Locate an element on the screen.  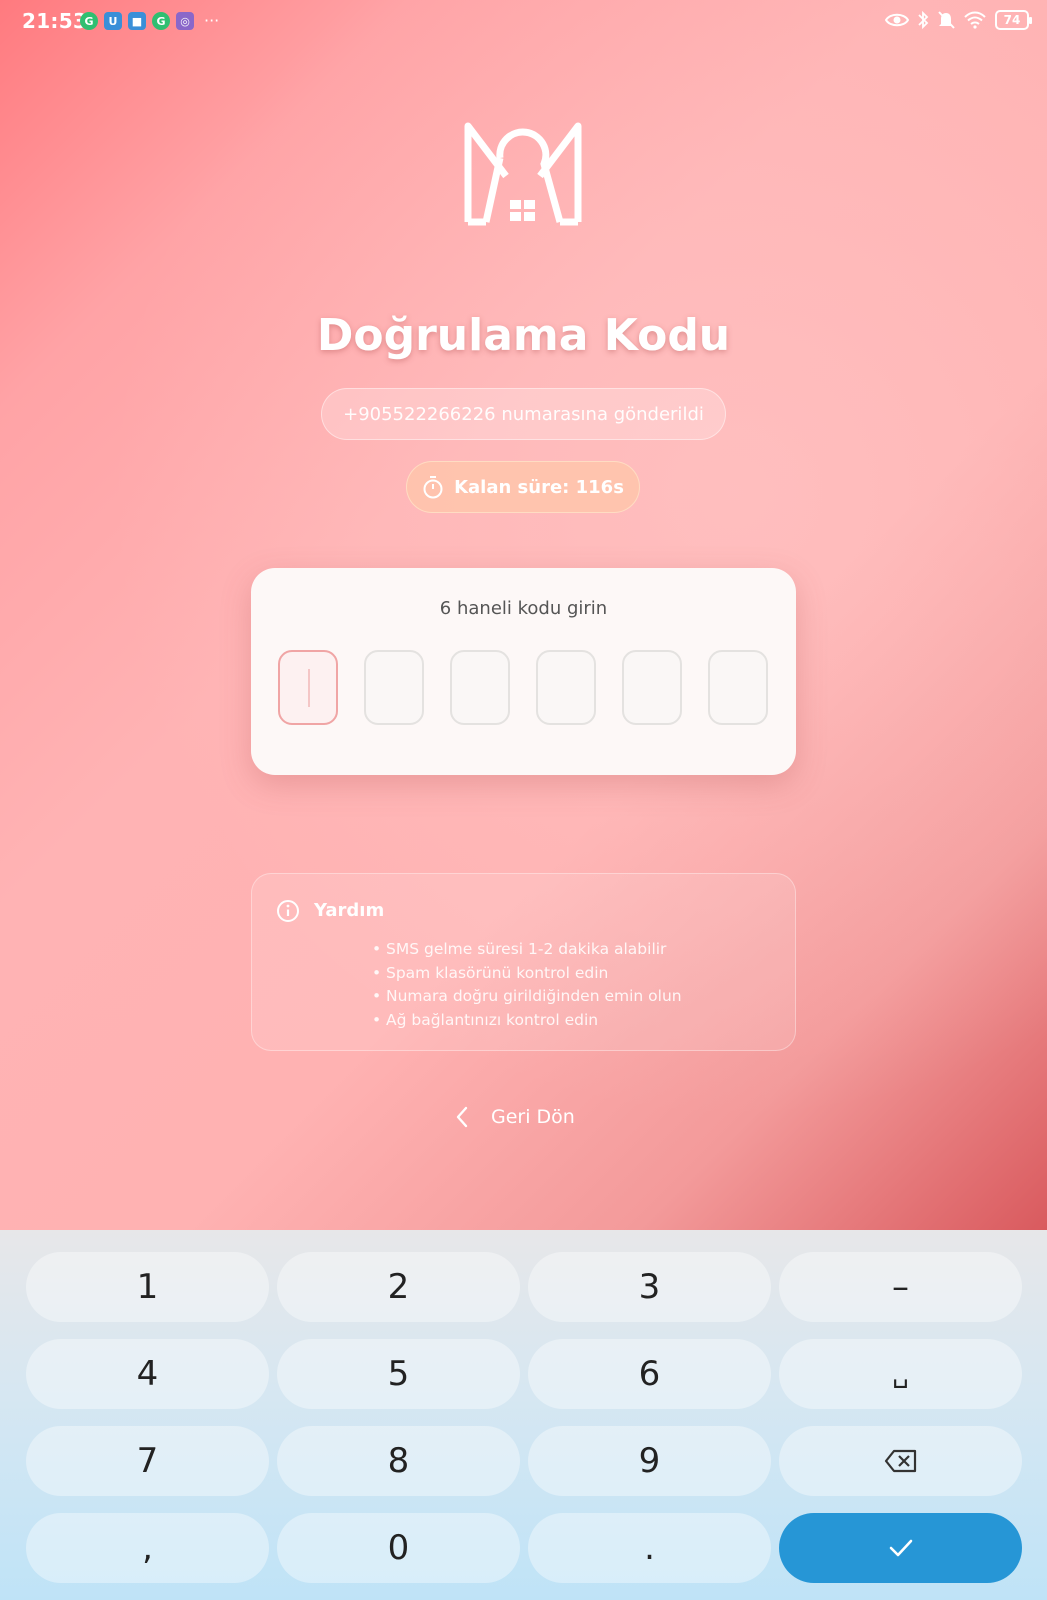
mute-bell-icon is located at coordinates (946, 20).